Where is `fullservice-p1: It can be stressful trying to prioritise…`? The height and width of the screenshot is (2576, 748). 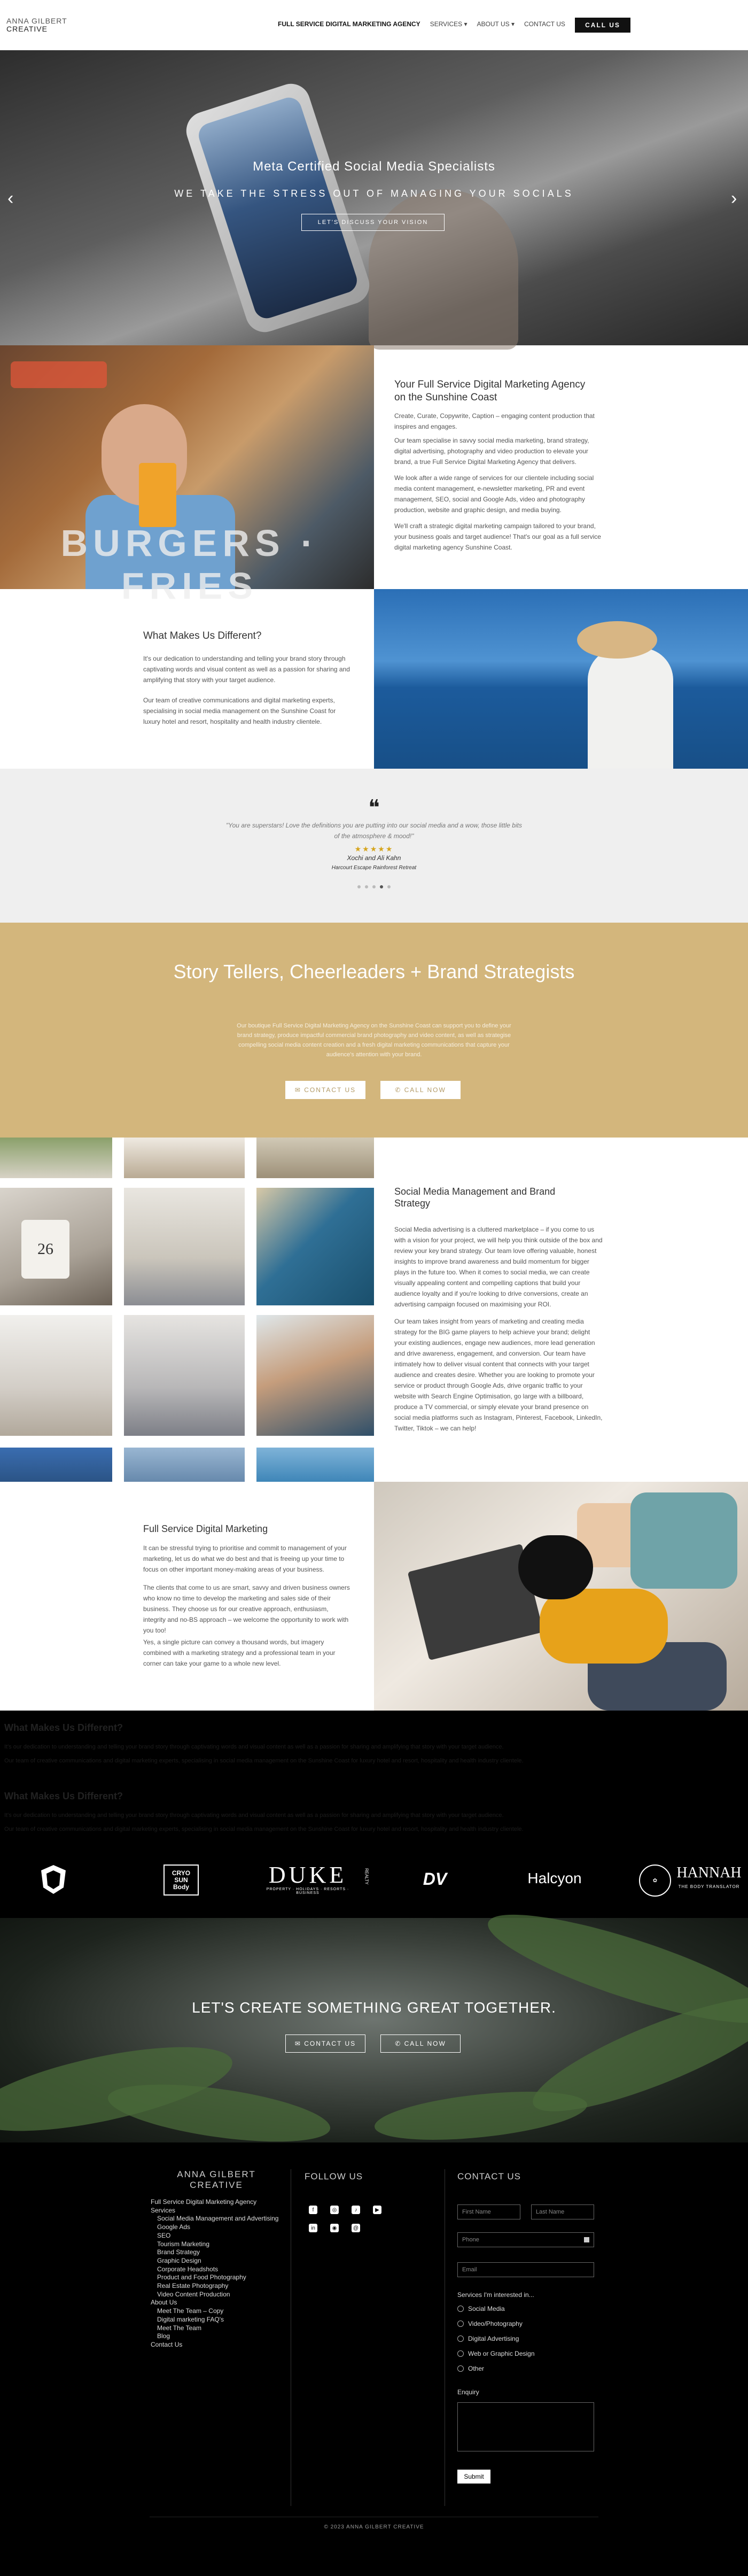
fullservice-p1: It can be stressful trying to prioritise… is located at coordinates (245, 1558).